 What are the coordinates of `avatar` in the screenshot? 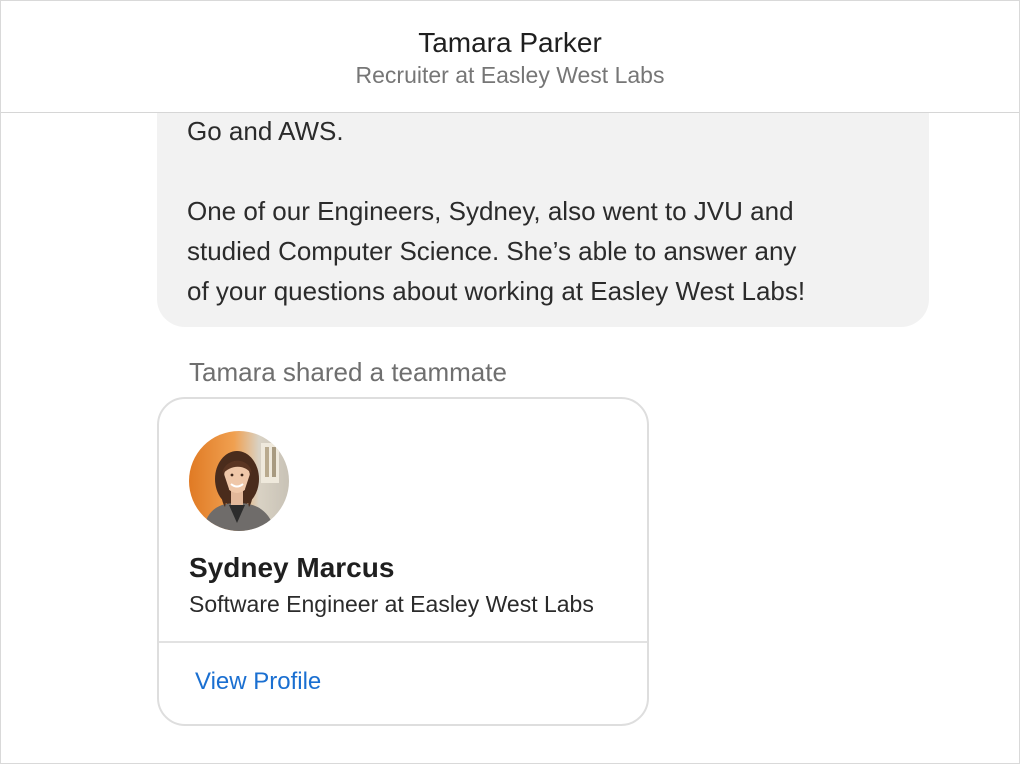 It's located at (239, 481).